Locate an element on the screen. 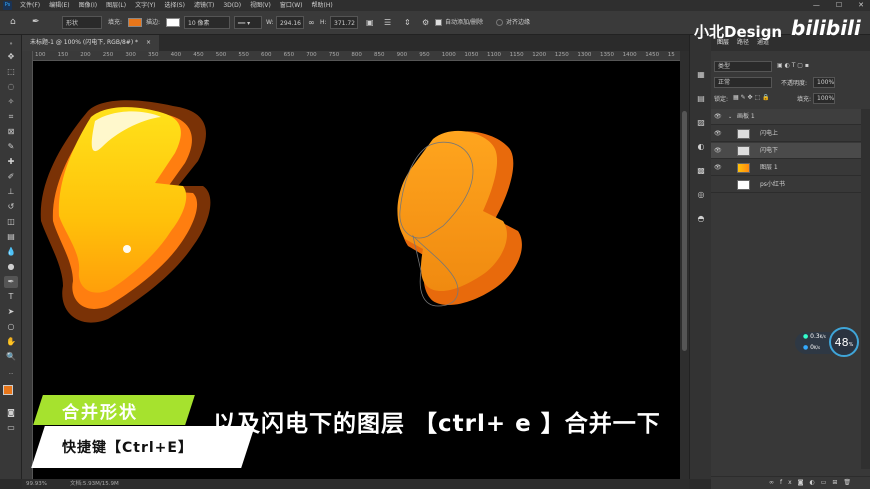 Image resolution: width=870 pixels, height=489 pixels. menu-item: 编辑(E) is located at coordinates (59, 5).